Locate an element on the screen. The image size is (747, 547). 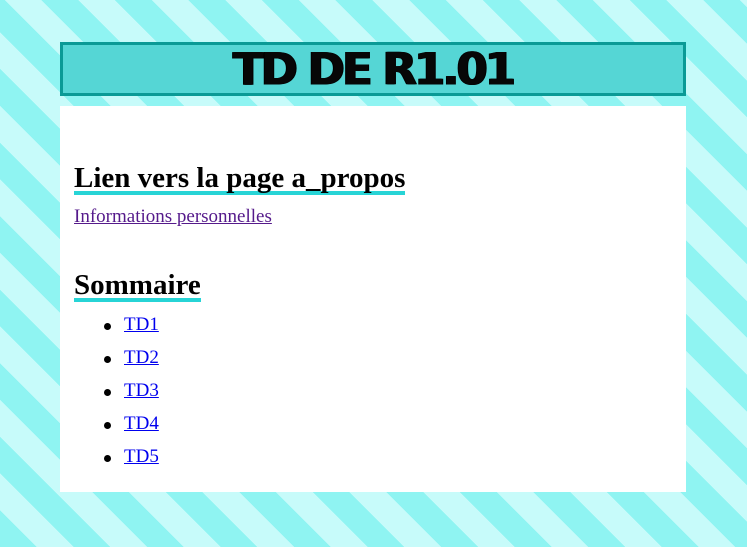
list-item: TD3 is located at coordinates (131, 396).